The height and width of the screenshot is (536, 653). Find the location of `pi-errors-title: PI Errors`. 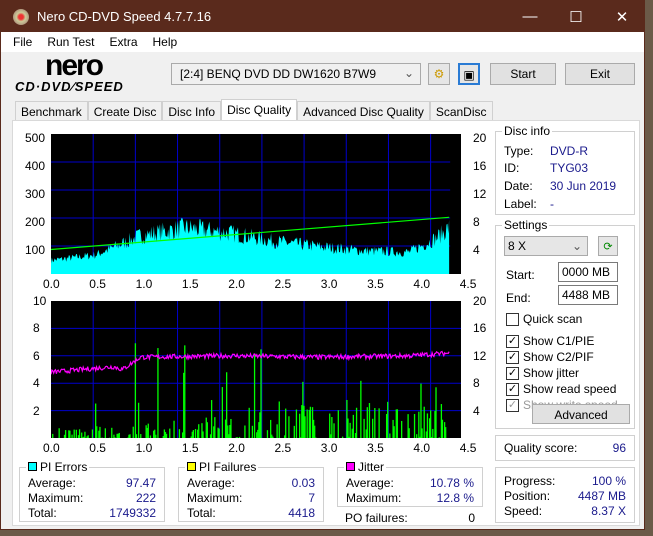

pi-errors-title: PI Errors is located at coordinates (64, 467).